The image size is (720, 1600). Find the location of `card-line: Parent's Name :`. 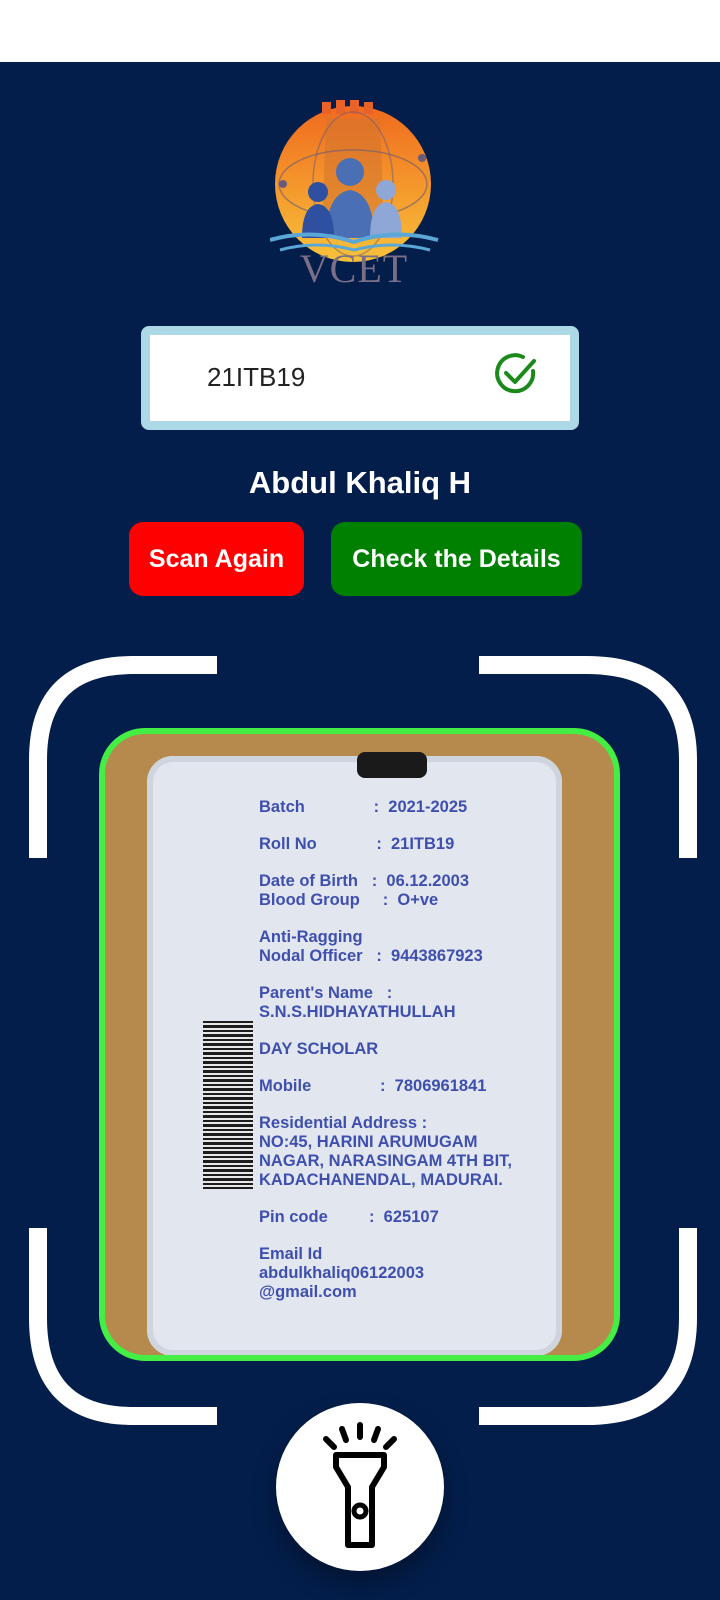

card-line: Parent's Name : is located at coordinates (326, 993).